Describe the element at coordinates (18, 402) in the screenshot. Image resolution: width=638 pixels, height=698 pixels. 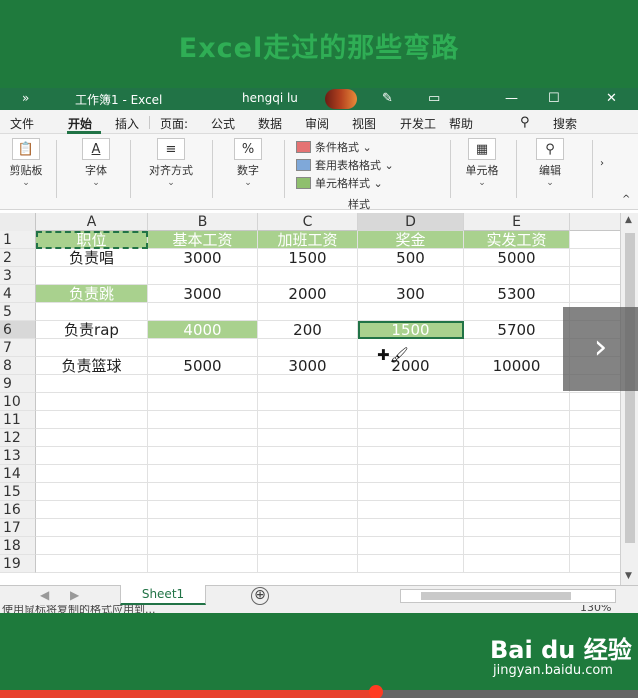
I see `row-header: 10` at that location.